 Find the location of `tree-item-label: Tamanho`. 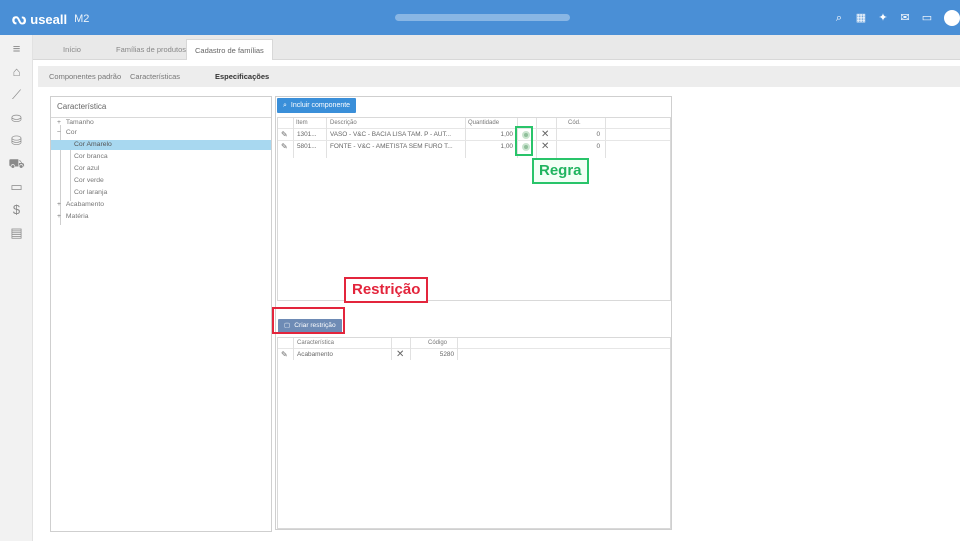

tree-item-label: Tamanho is located at coordinates (79, 122).